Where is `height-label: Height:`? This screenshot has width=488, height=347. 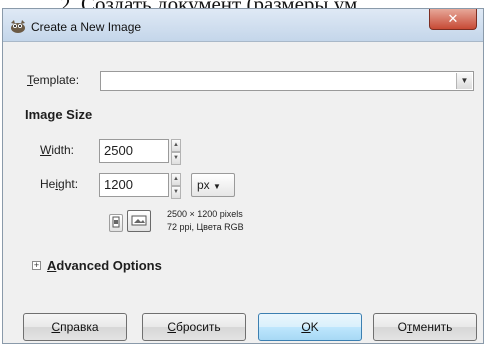
height-label: Height: is located at coordinates (59, 184).